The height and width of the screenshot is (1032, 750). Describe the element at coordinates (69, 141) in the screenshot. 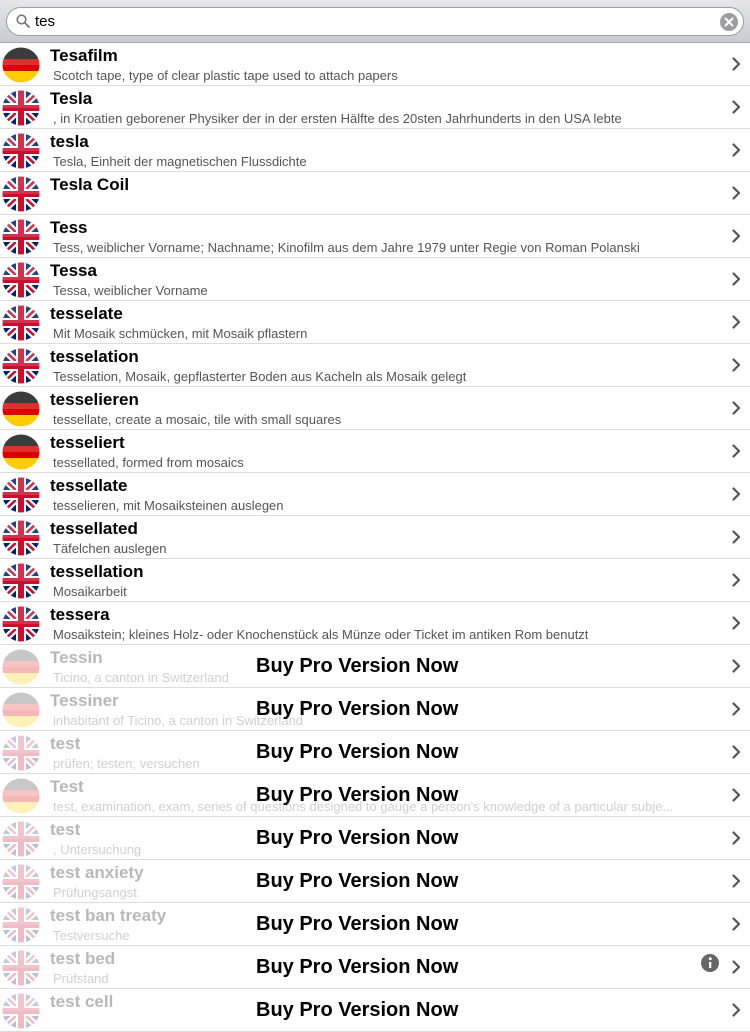

I see `entry-word: tesla` at that location.